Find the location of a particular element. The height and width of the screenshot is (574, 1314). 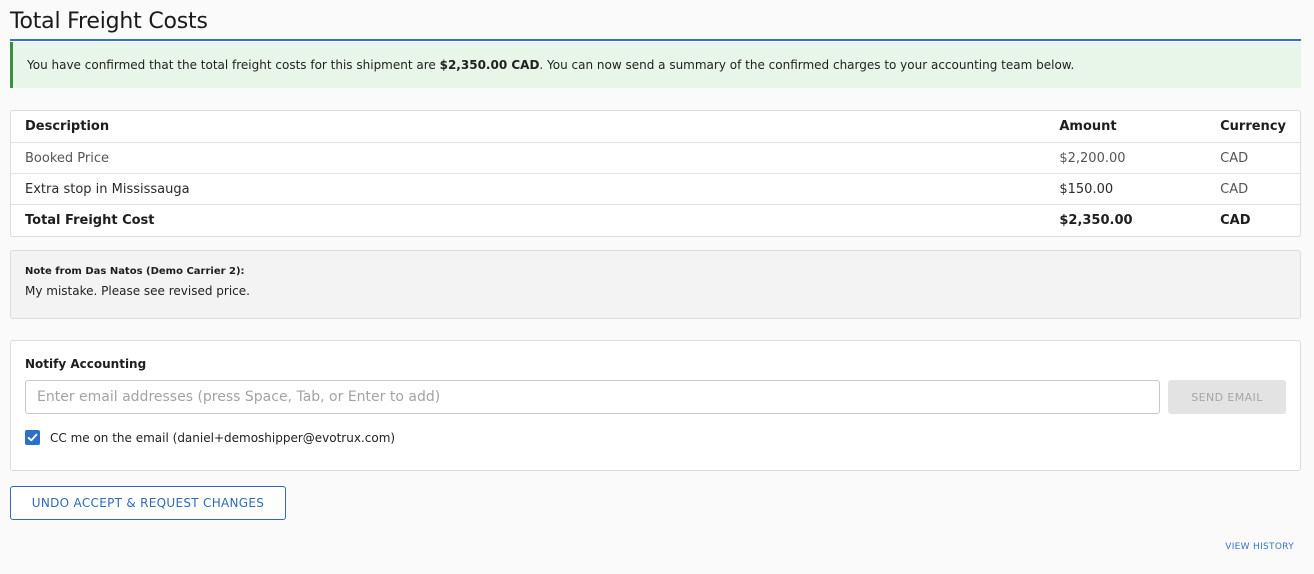

alert-total: $2,350.00 CAD is located at coordinates (489, 65).